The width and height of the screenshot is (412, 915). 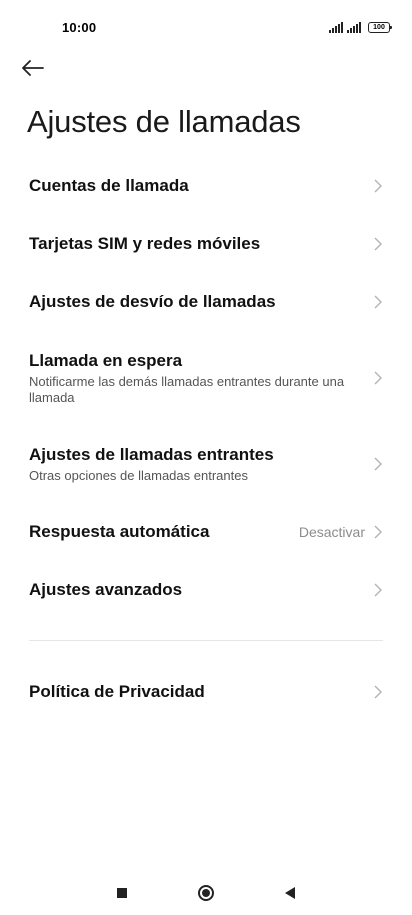 I want to click on item-title: Cuentas de llamada, so click(x=109, y=185).